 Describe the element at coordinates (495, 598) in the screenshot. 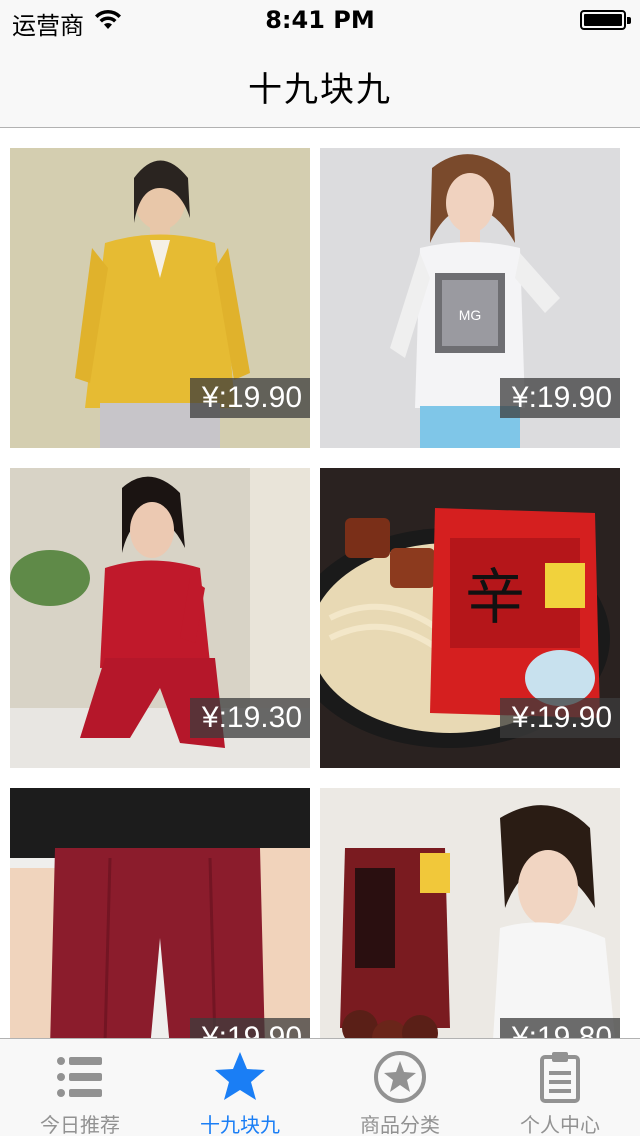

I see `svg-text: 辛` at that location.